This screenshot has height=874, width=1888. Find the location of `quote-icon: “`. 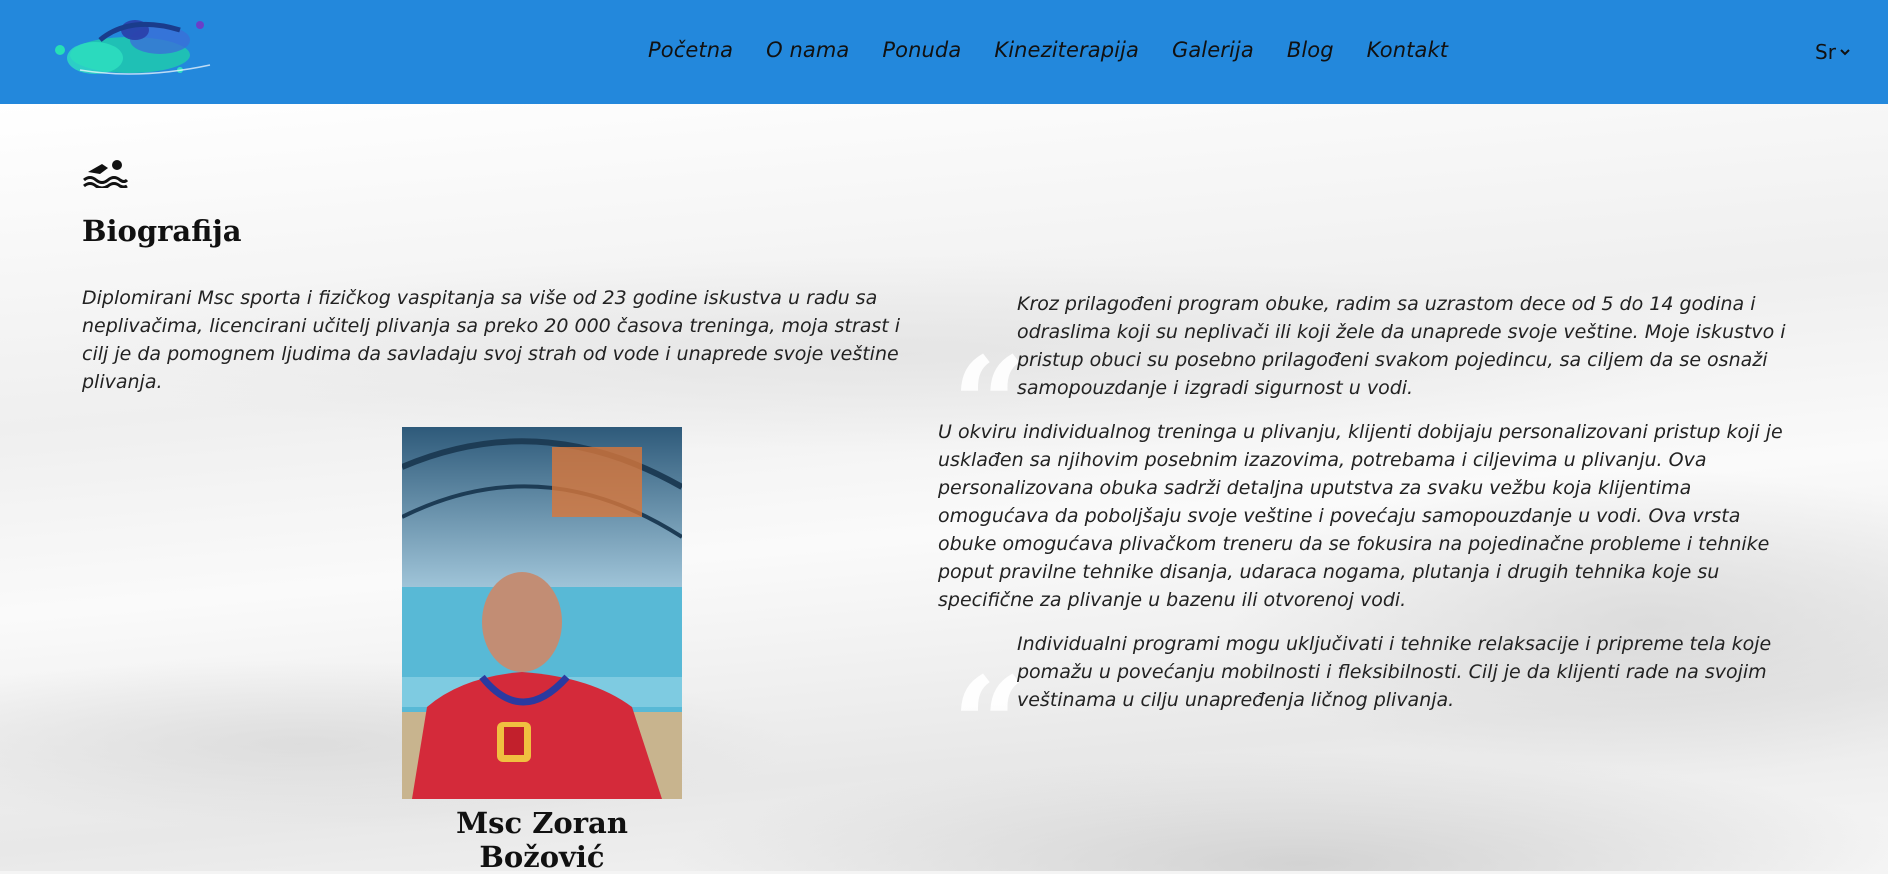

quote-icon: “ is located at coordinates (989, 724).